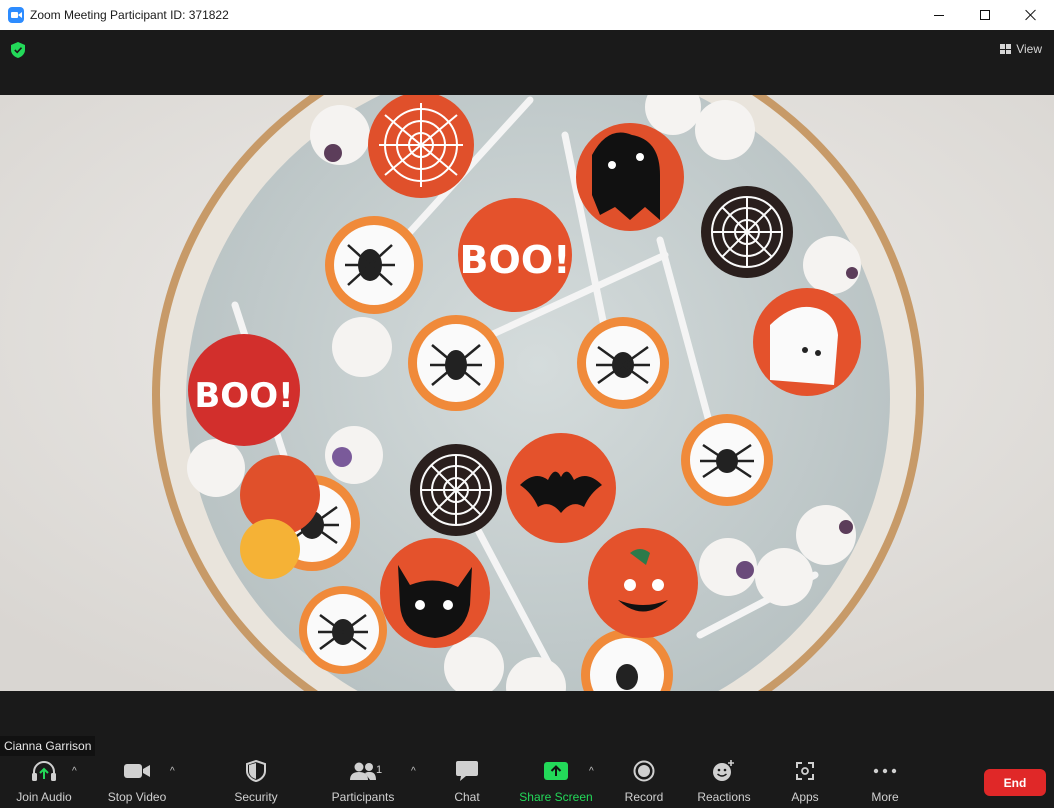 This screenshot has height=808, width=1054. What do you see at coordinates (805, 782) in the screenshot?
I see `apps-button: Apps` at bounding box center [805, 782].